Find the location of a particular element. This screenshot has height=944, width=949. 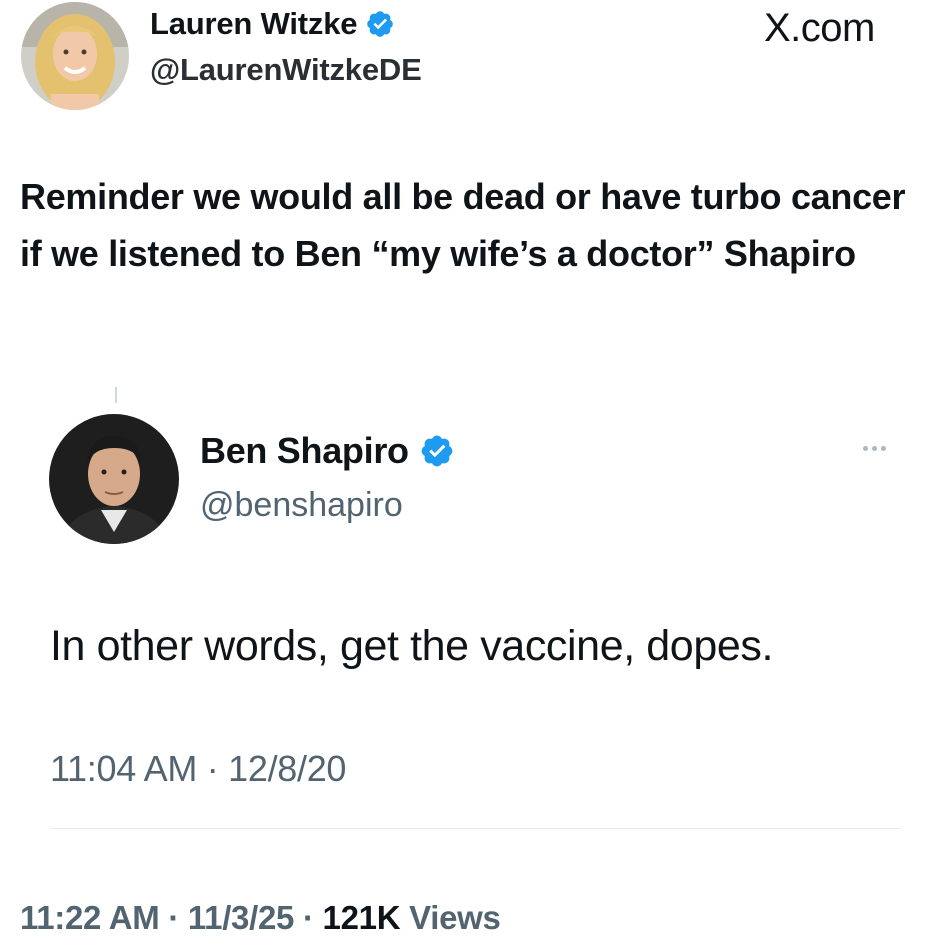

author-name-row: Lauren Witzke is located at coordinates (272, 24).